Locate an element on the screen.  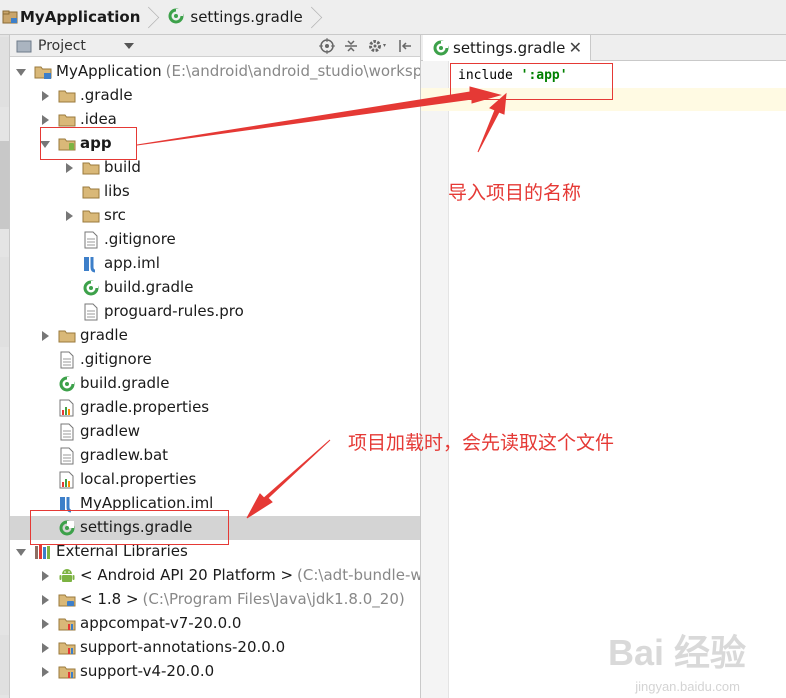
left-tool-strip is located at coordinates (5, 366).